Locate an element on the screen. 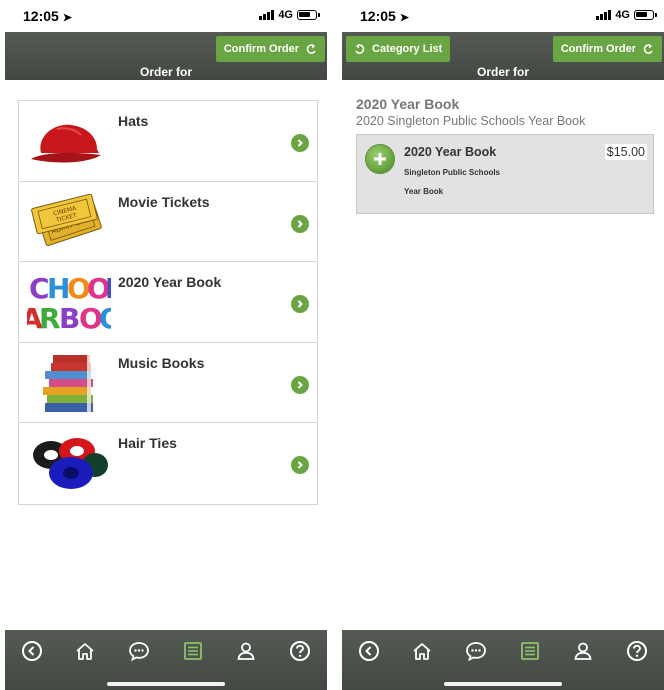 The height and width of the screenshot is (690, 664). product-price: $15.00 is located at coordinates (625, 152).